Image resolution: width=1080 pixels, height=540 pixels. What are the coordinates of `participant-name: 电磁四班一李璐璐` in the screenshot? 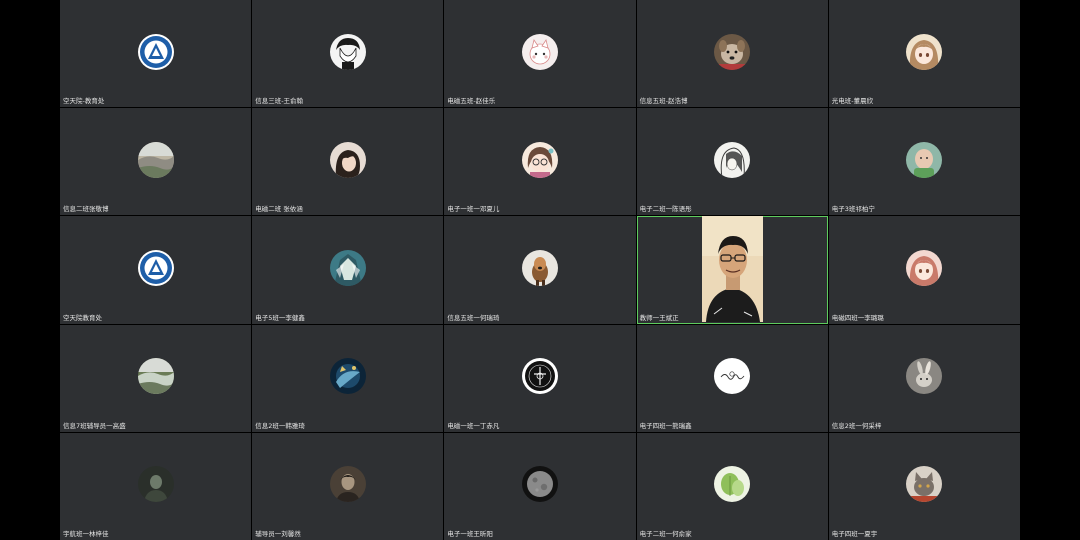 It's located at (857, 317).